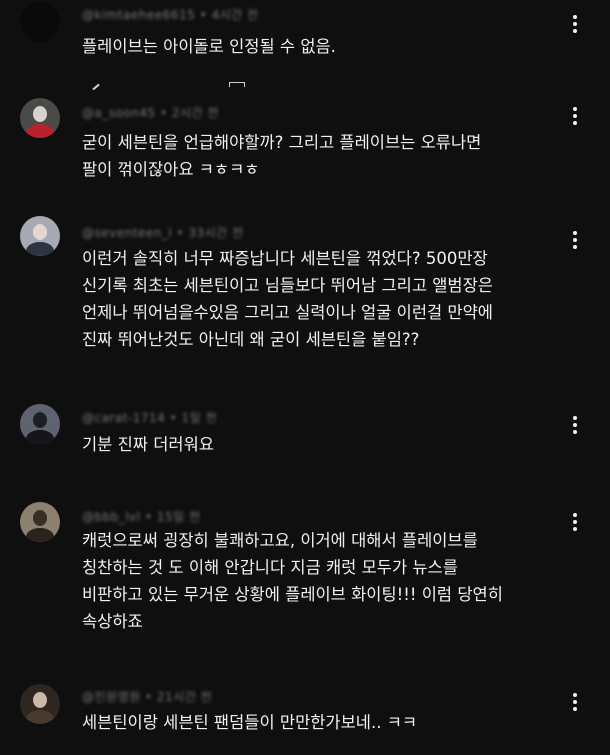  What do you see at coordinates (111, 517) in the screenshot?
I see `comment-author: @bbb_lvl` at bounding box center [111, 517].